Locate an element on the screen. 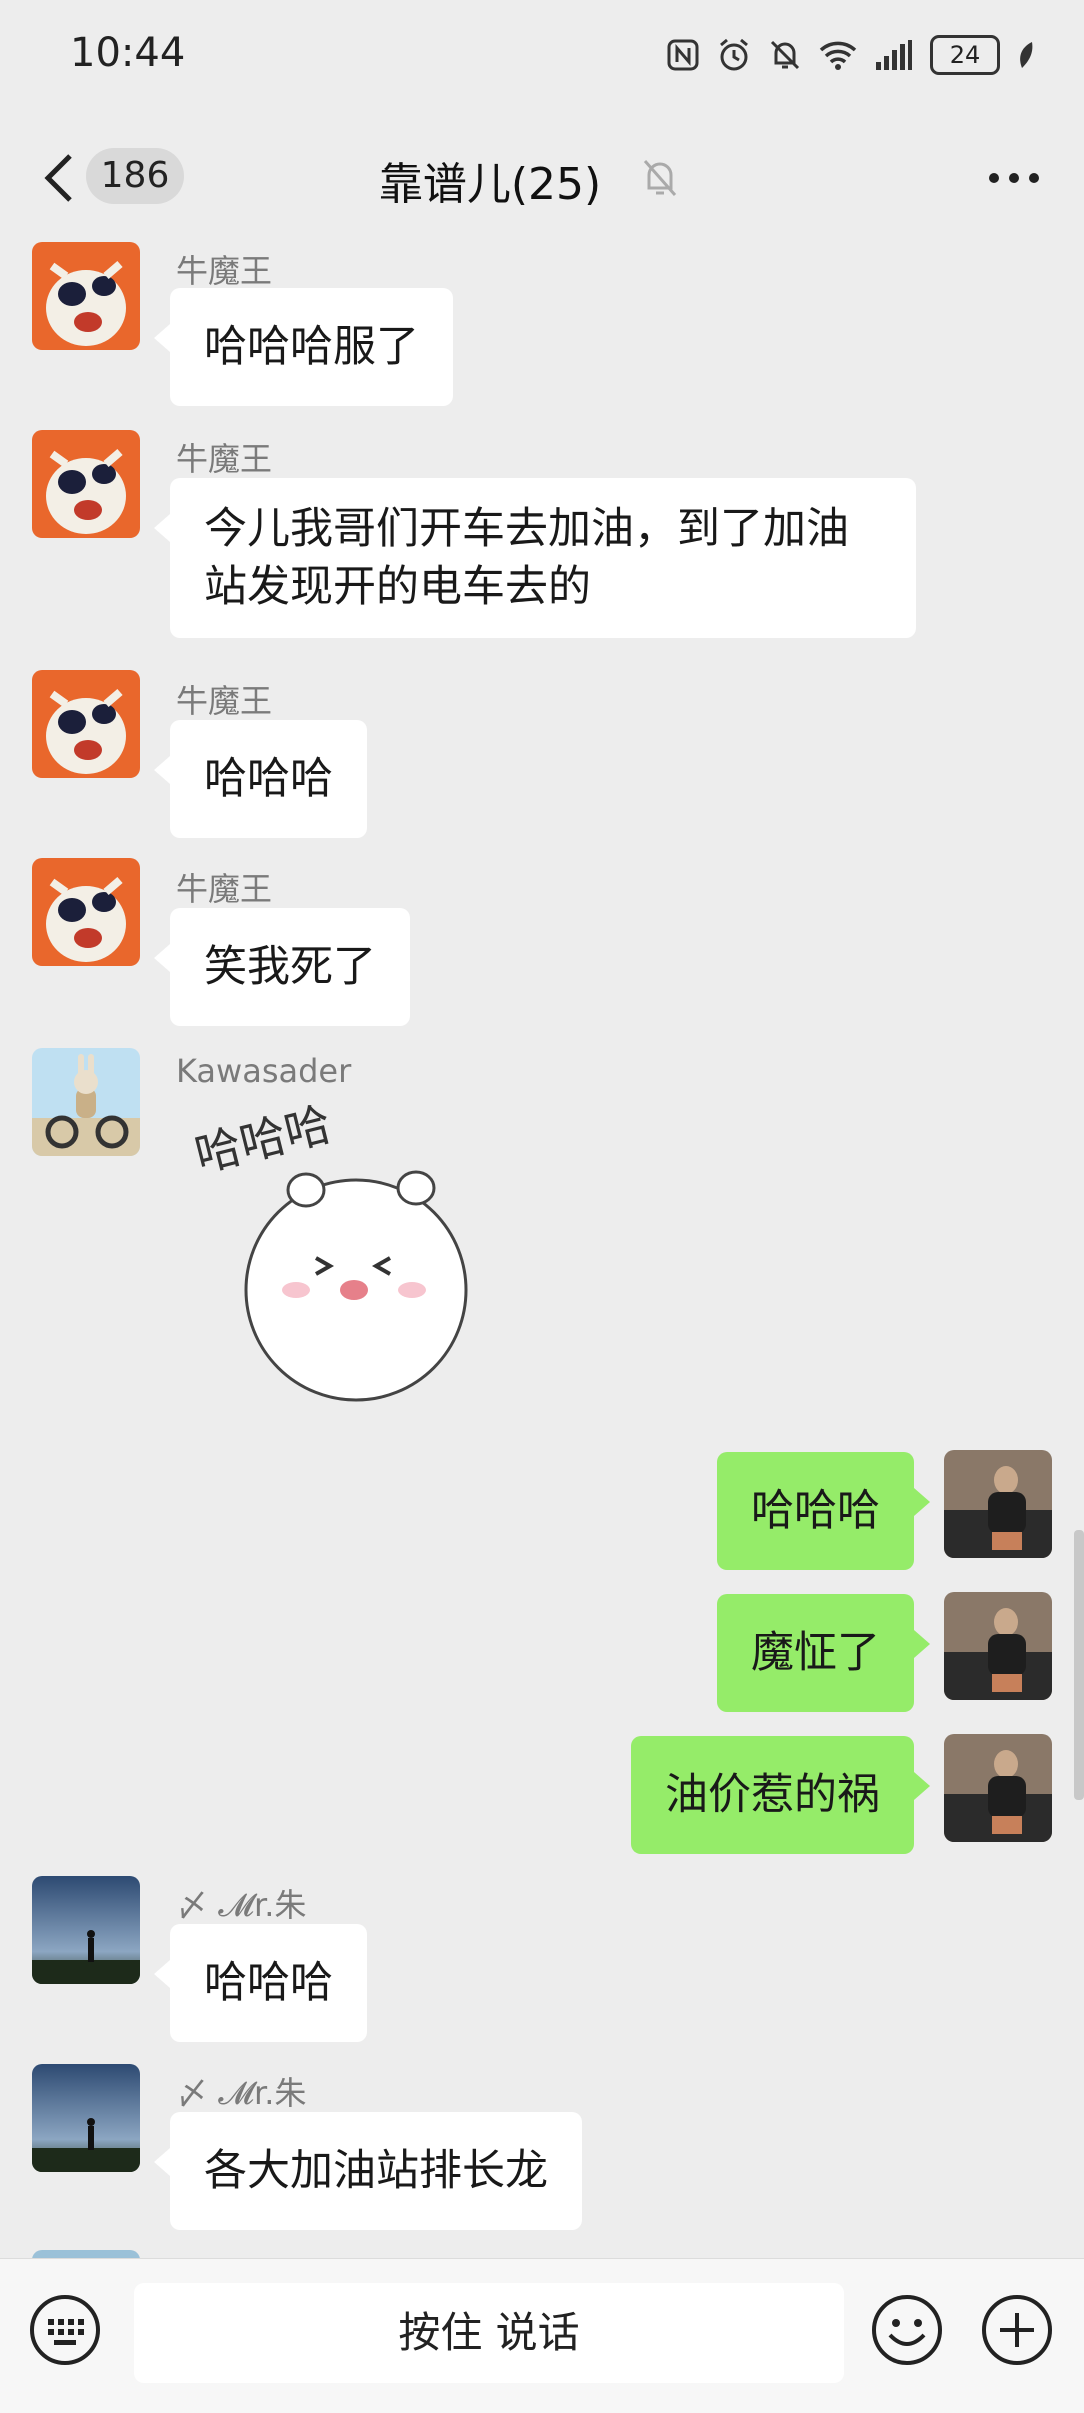  unread-count-badge: 186 is located at coordinates (135, 176).